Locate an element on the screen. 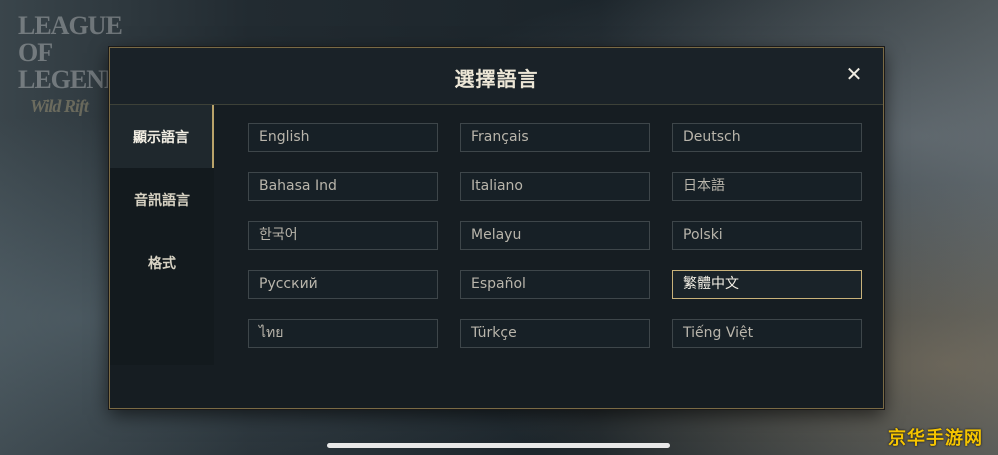 The width and height of the screenshot is (998, 455). settings-sidebar: 顯示語言 音訊語言 格式 is located at coordinates (162, 235).